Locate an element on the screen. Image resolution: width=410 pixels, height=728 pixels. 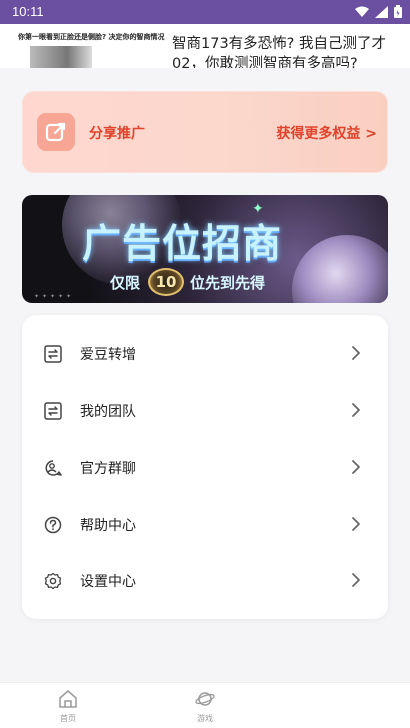
banner-dots: ✦✦✦✦✦ is located at coordinates (54, 296).